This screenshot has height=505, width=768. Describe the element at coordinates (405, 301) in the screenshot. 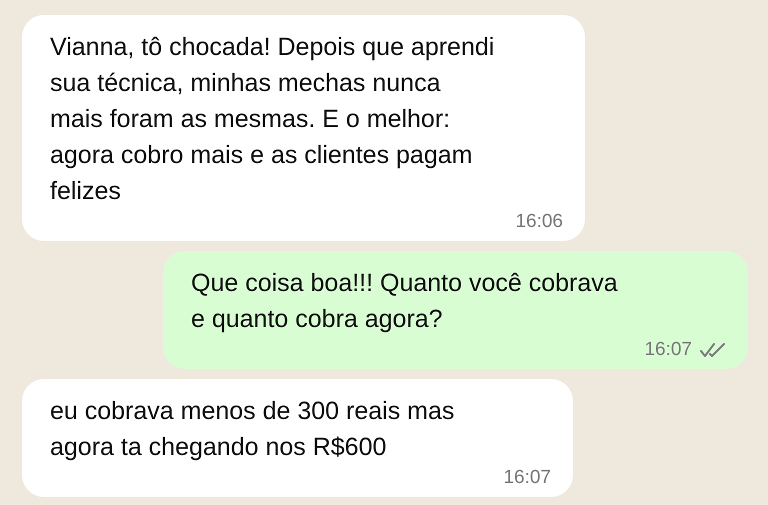

I see `message-text: Que coisa boa!!! Quanto você cobrava e quanto cobra agora?` at that location.